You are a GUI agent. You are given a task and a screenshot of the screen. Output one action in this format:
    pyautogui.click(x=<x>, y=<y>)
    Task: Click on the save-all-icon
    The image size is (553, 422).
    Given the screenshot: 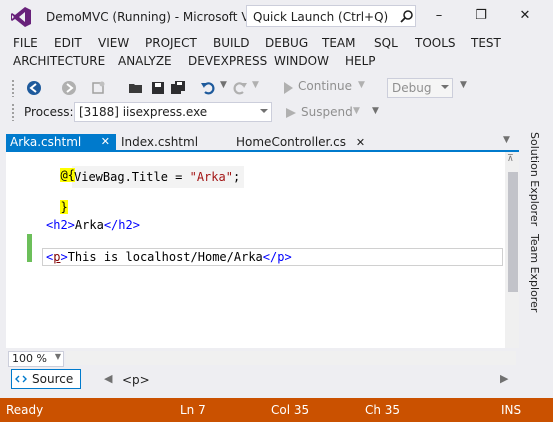 What is the action you would take?
    pyautogui.click(x=178, y=88)
    